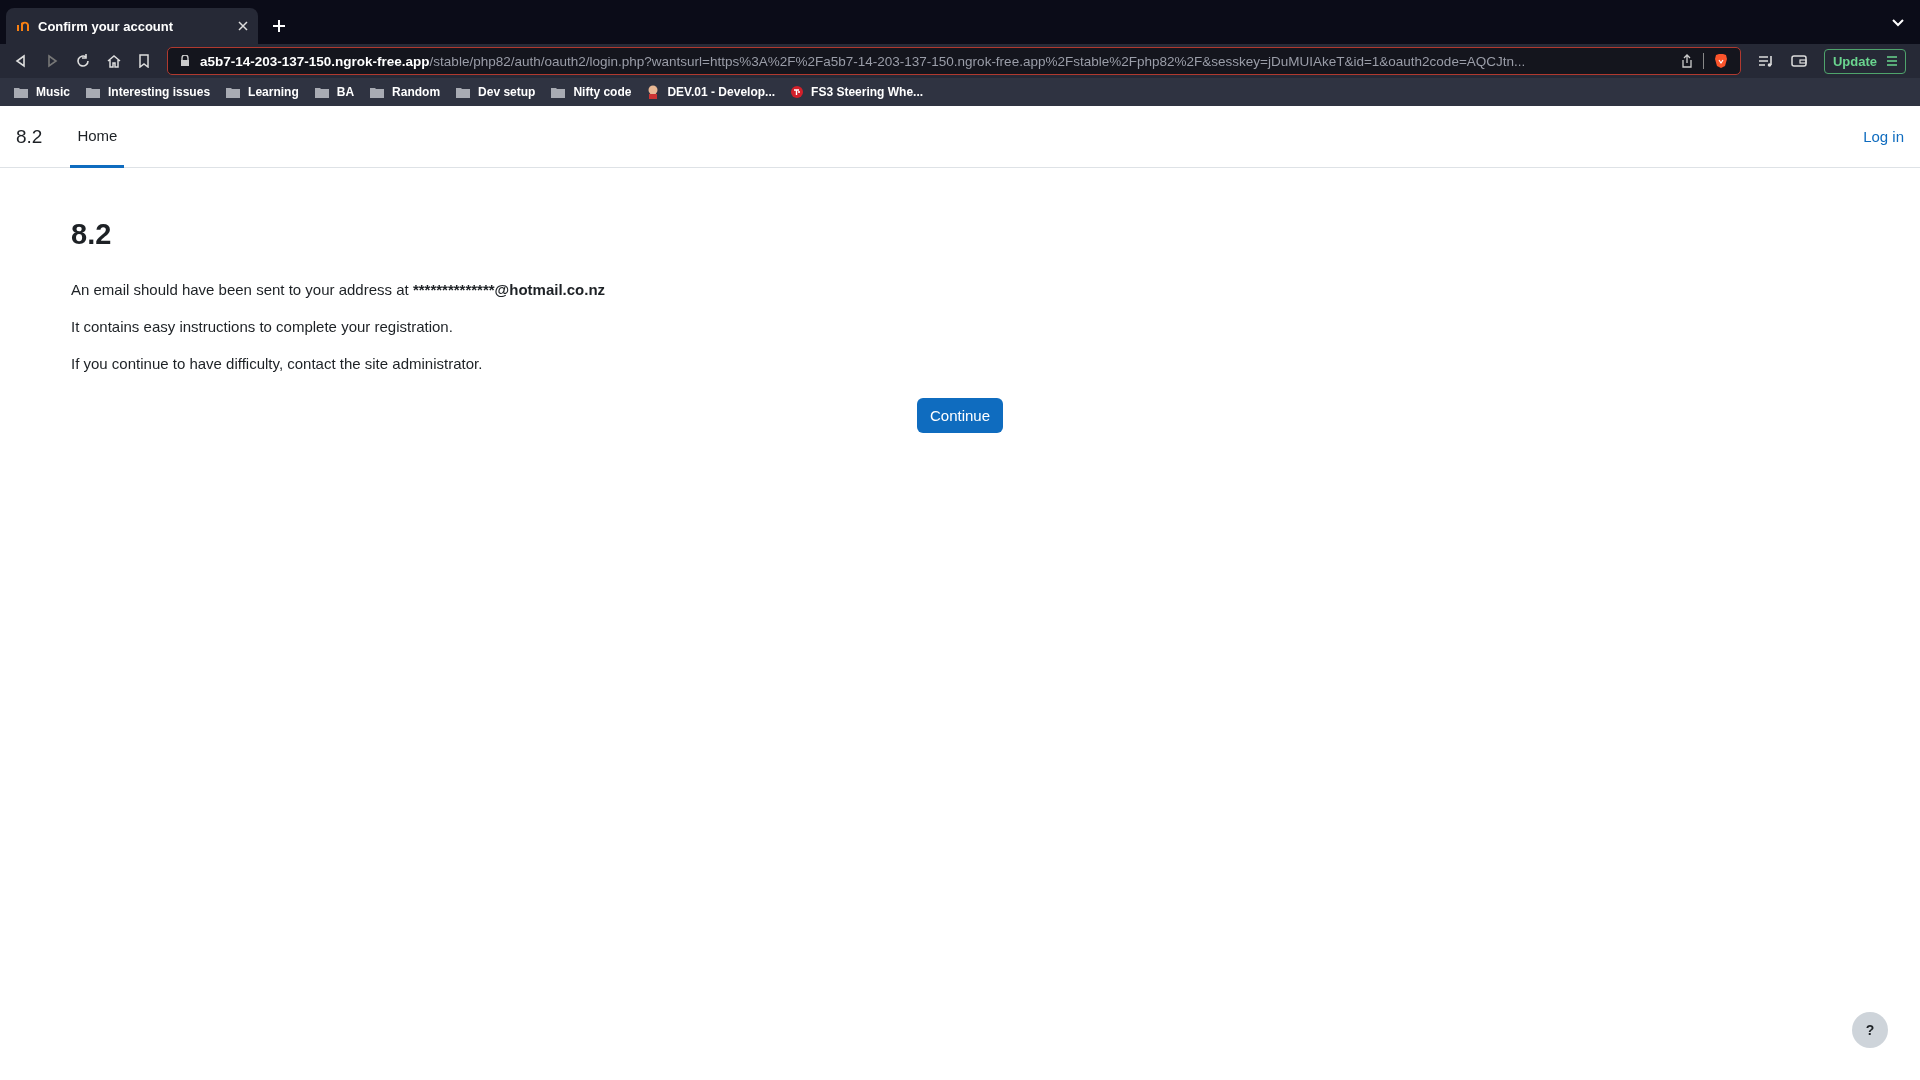  I want to click on home-icon, so click(114, 61).